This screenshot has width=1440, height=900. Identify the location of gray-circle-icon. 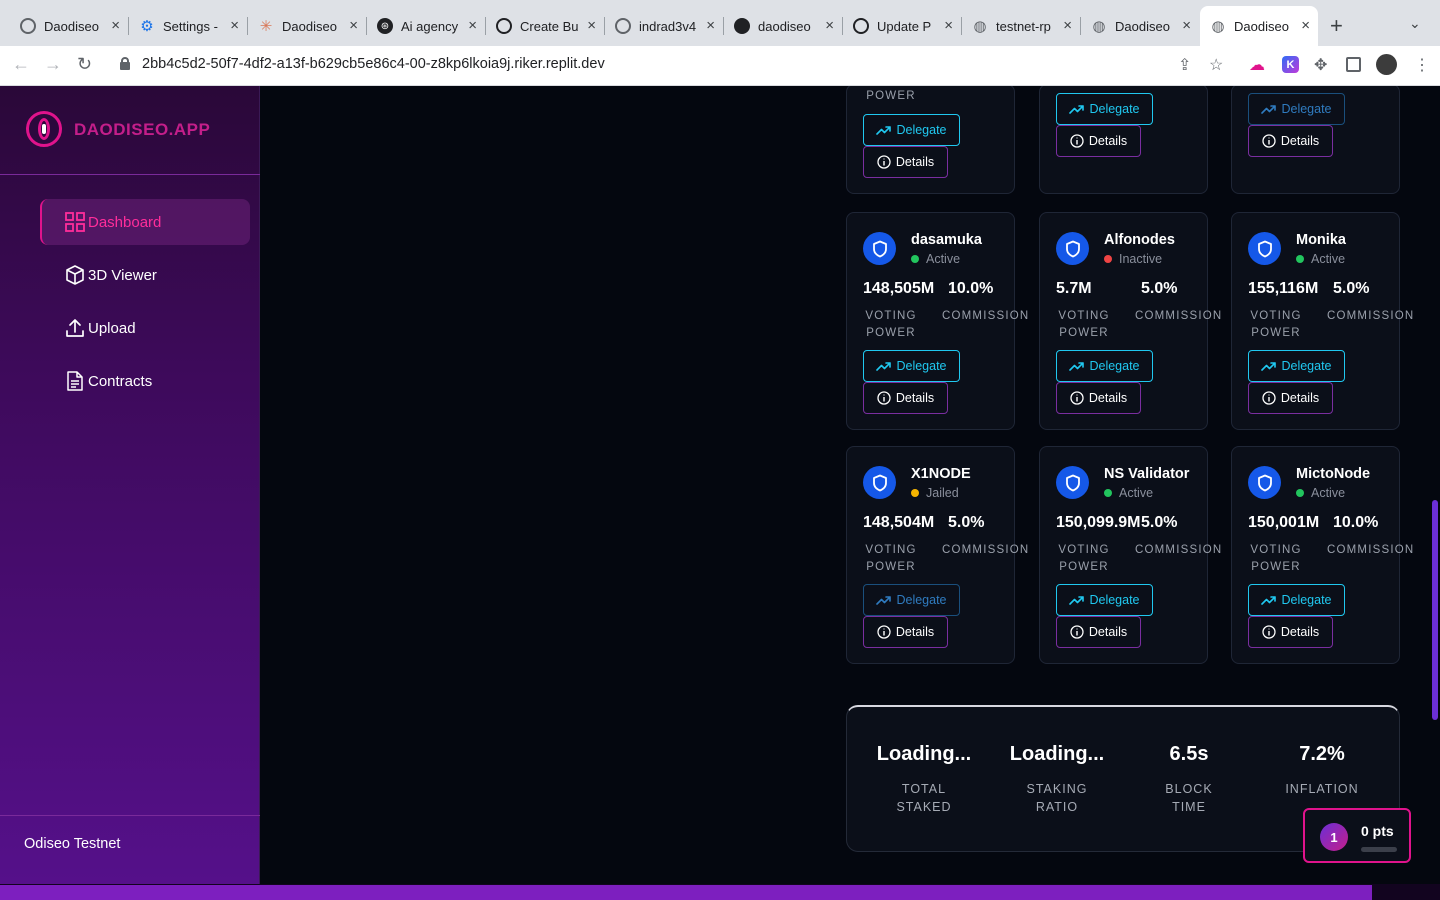
(28, 26).